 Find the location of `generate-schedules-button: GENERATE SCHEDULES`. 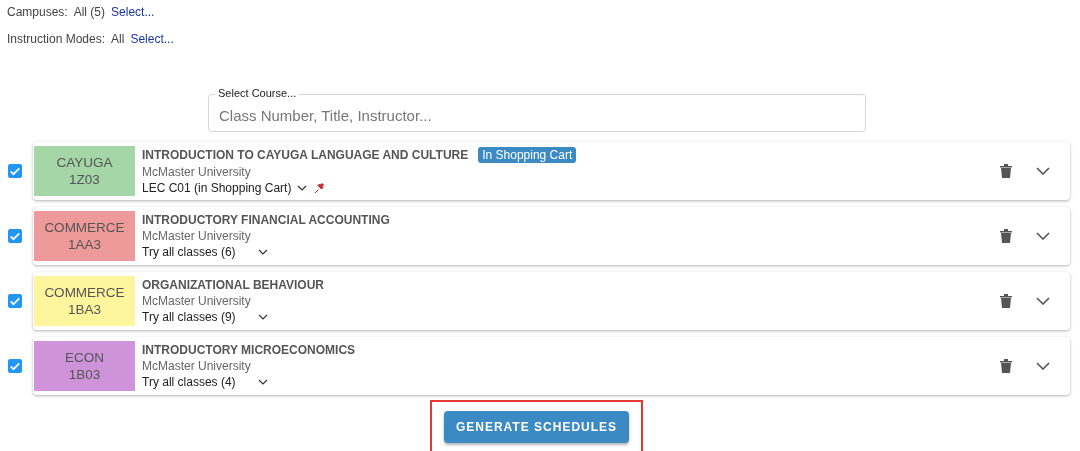

generate-schedules-button: GENERATE SCHEDULES is located at coordinates (536, 427).